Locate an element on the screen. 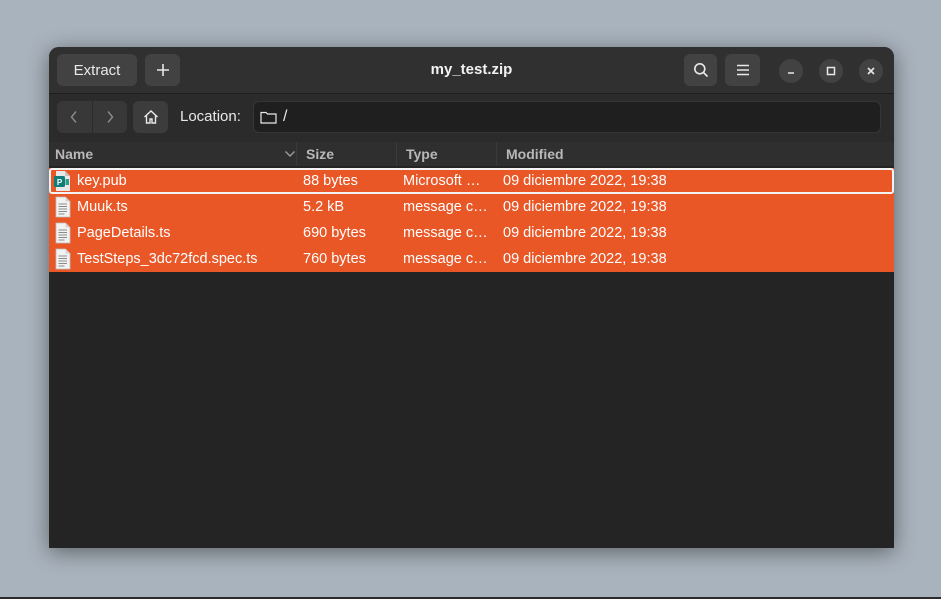  maximize-icon is located at coordinates (831, 71).